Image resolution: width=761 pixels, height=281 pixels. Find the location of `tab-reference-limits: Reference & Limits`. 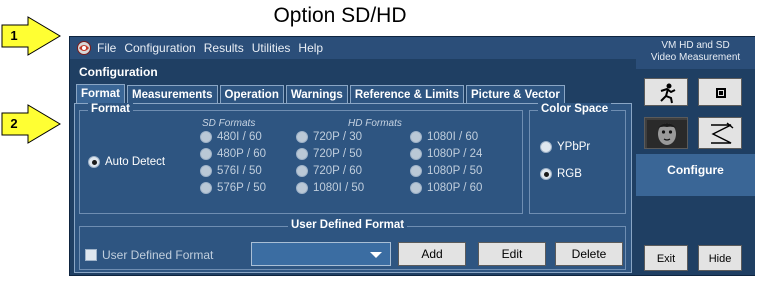

tab-reference-limits: Reference & Limits is located at coordinates (406, 94).